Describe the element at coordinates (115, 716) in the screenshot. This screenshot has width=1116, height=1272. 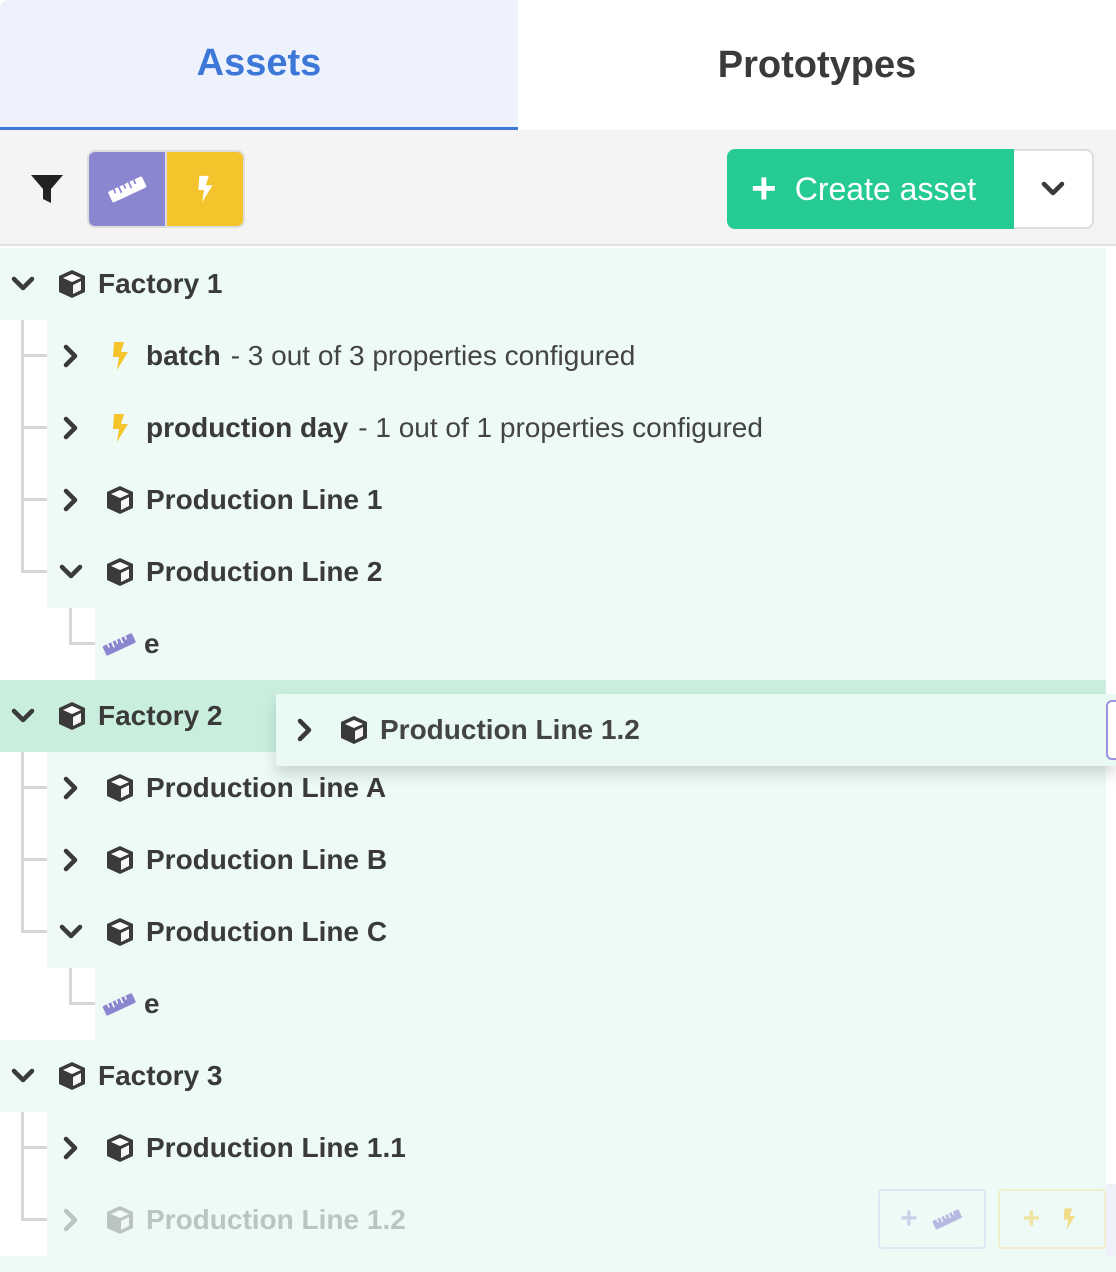
I see `tree-node-factory-2: Factory 2` at that location.